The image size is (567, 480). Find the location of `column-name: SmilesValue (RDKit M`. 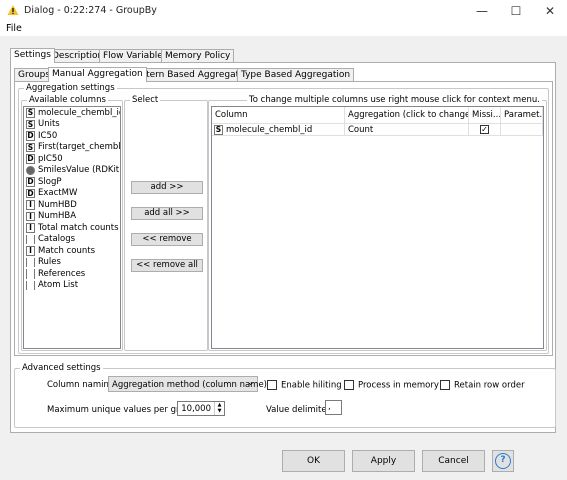

column-name: SmilesValue (RDKit M is located at coordinates (79, 170).